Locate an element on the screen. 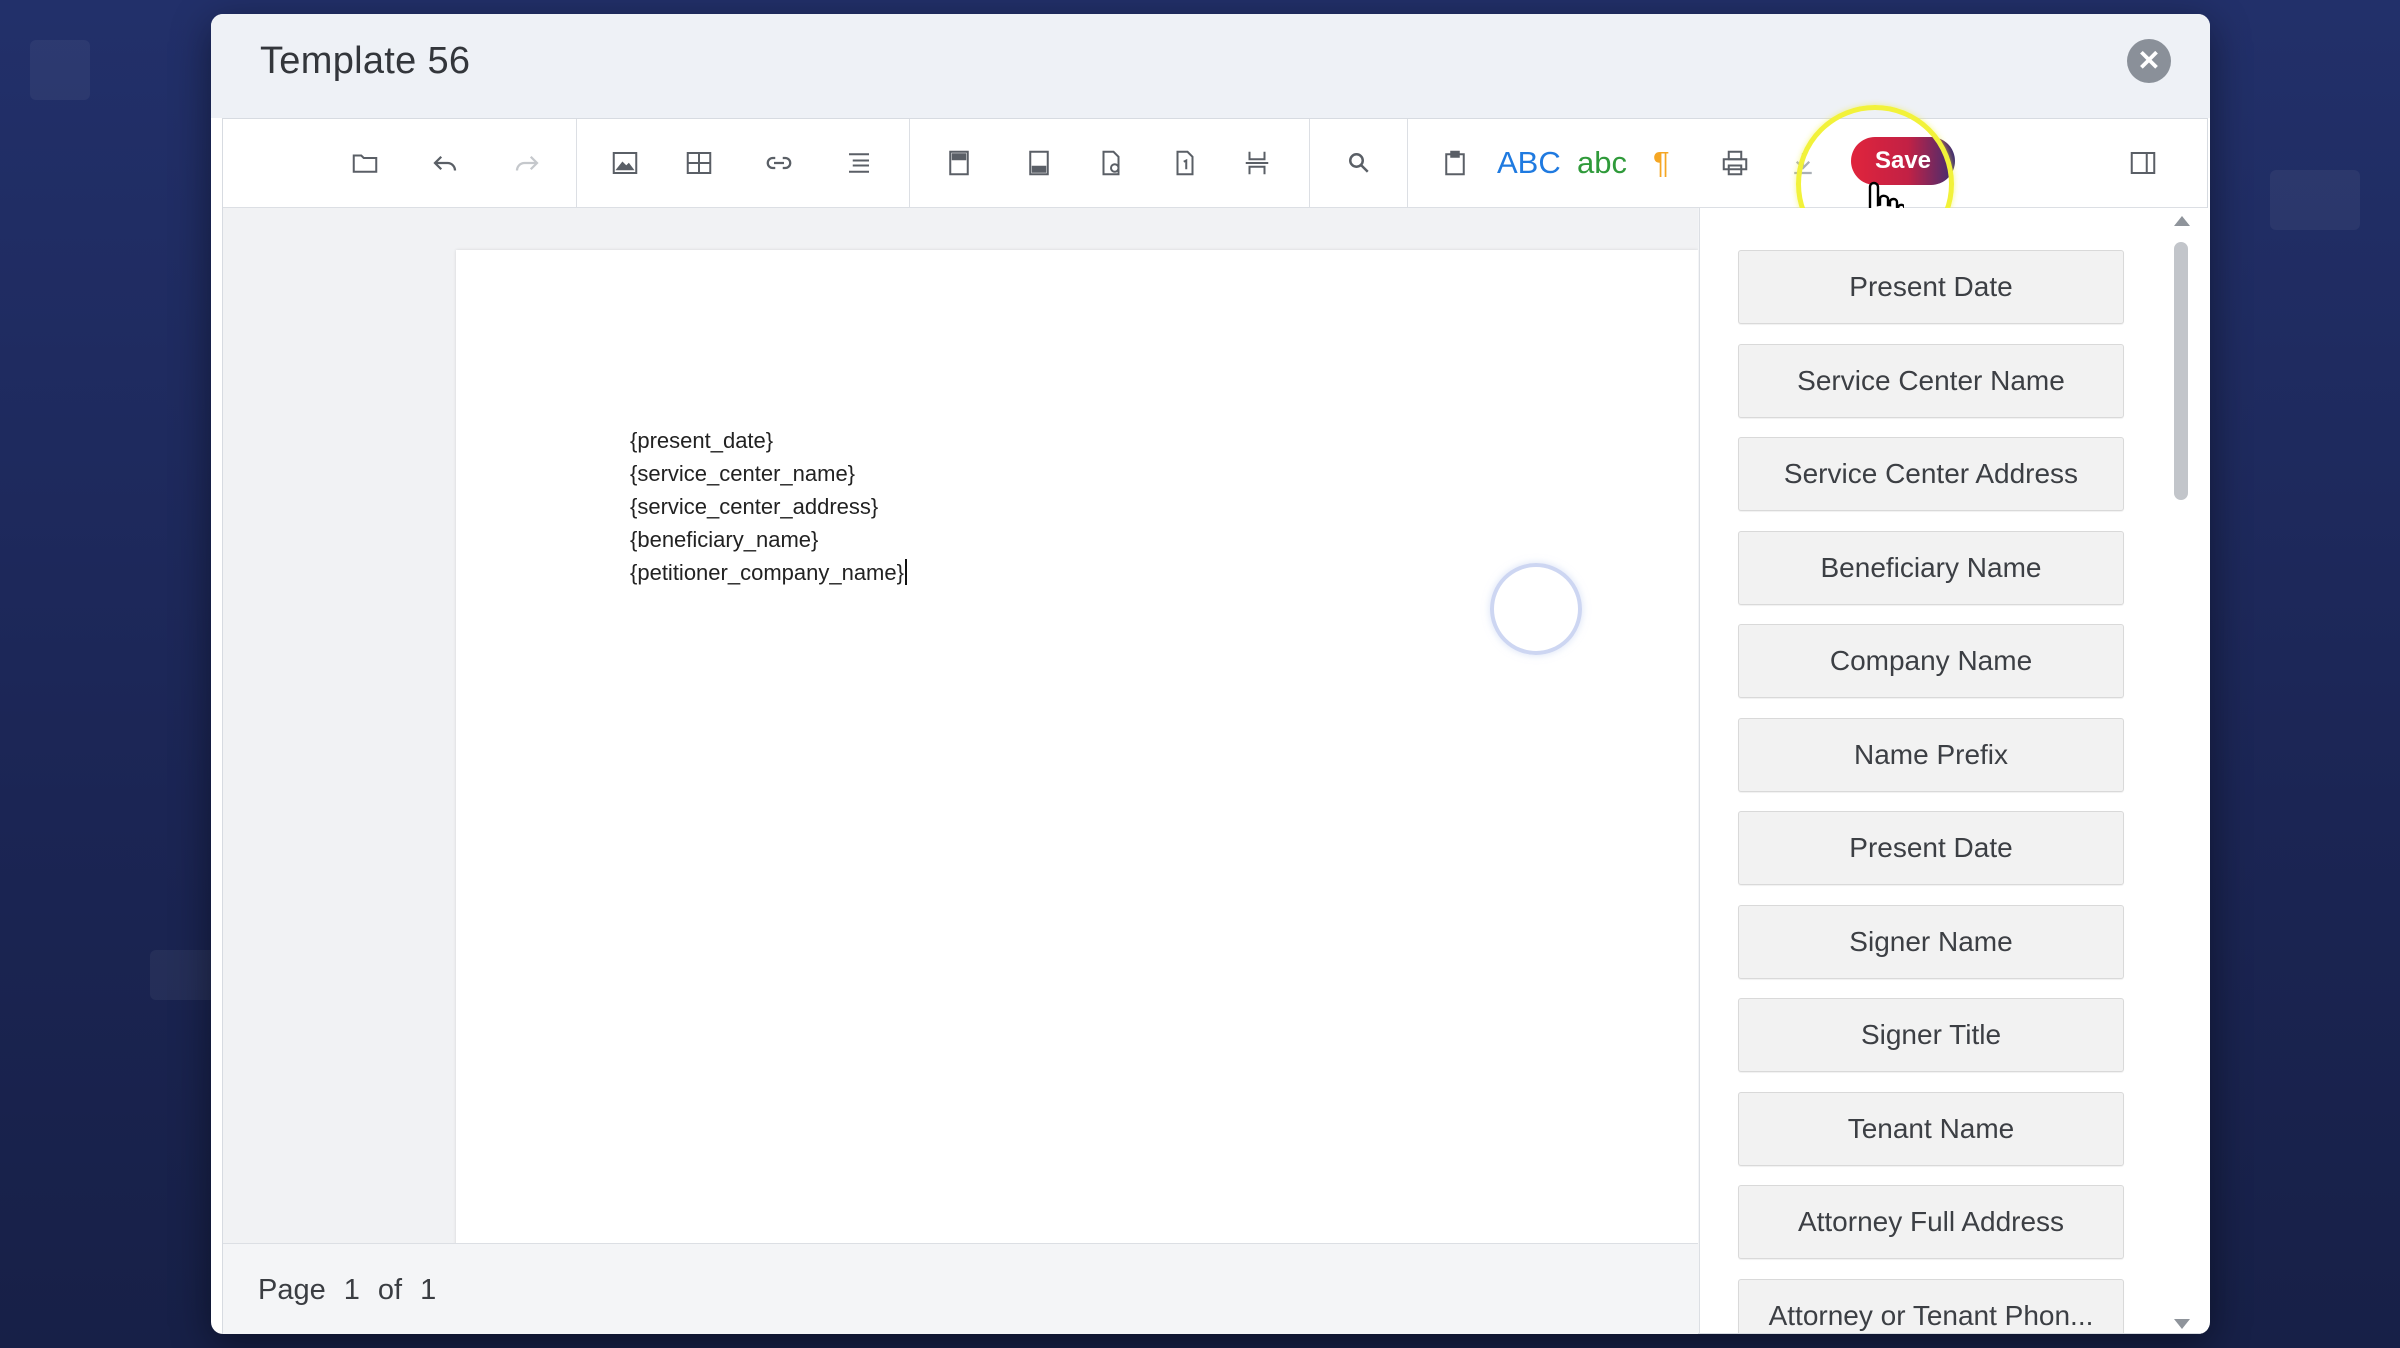 This screenshot has height=1348, width=2400. image-icon is located at coordinates (625, 163).